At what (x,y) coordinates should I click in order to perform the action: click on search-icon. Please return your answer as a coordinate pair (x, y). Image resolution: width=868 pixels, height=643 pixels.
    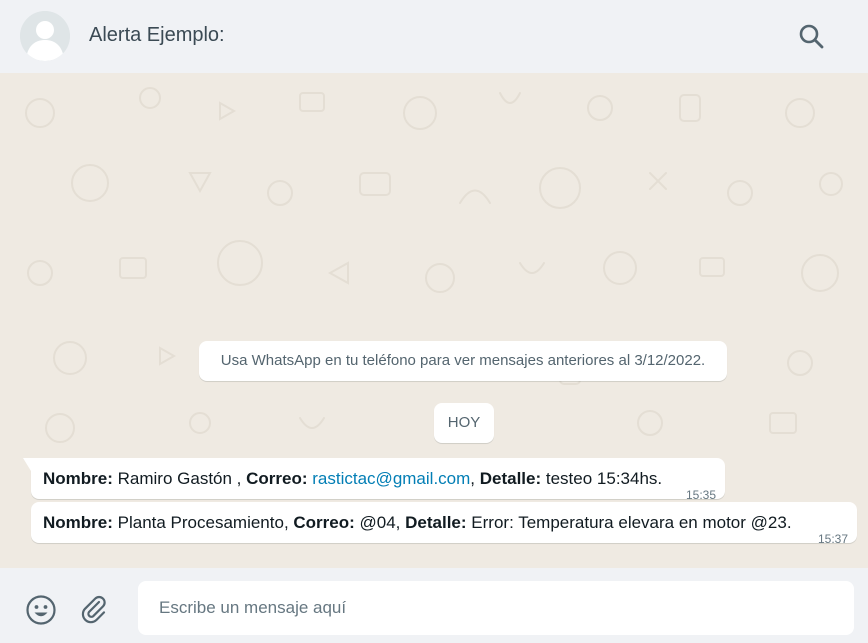
    Looking at the image, I should click on (811, 36).